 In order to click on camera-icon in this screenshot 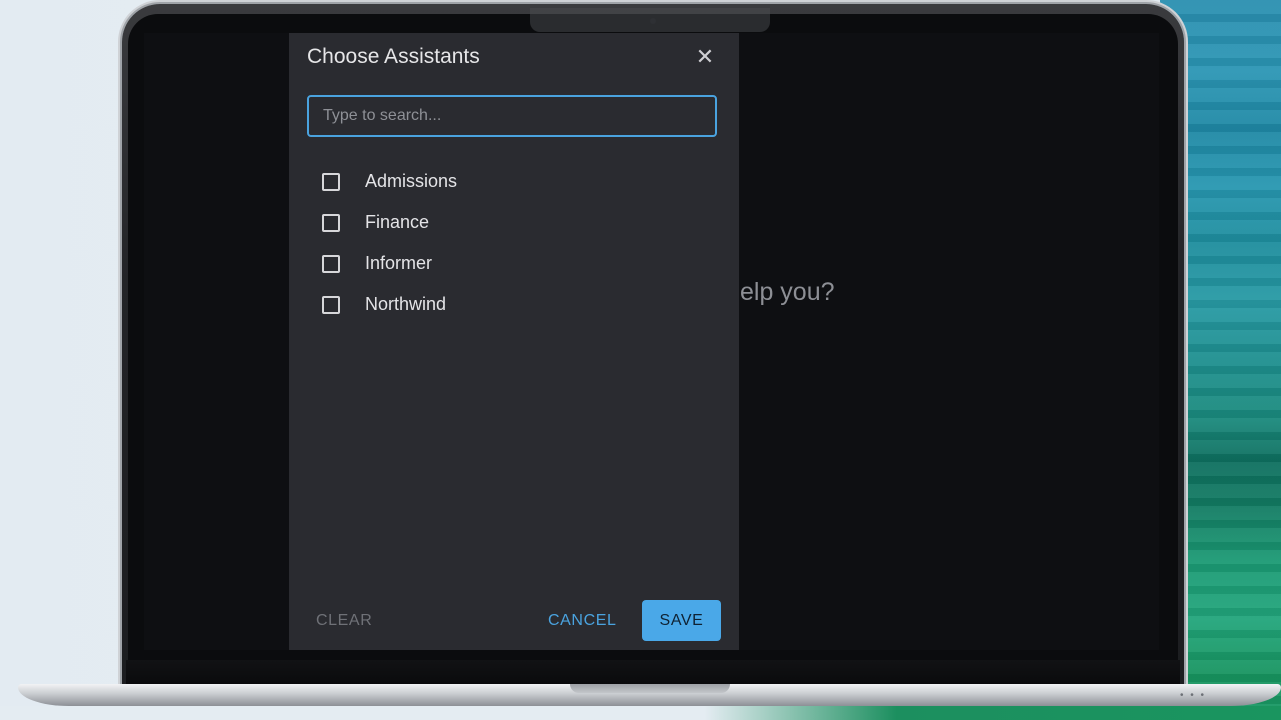, I will do `click(653, 21)`.